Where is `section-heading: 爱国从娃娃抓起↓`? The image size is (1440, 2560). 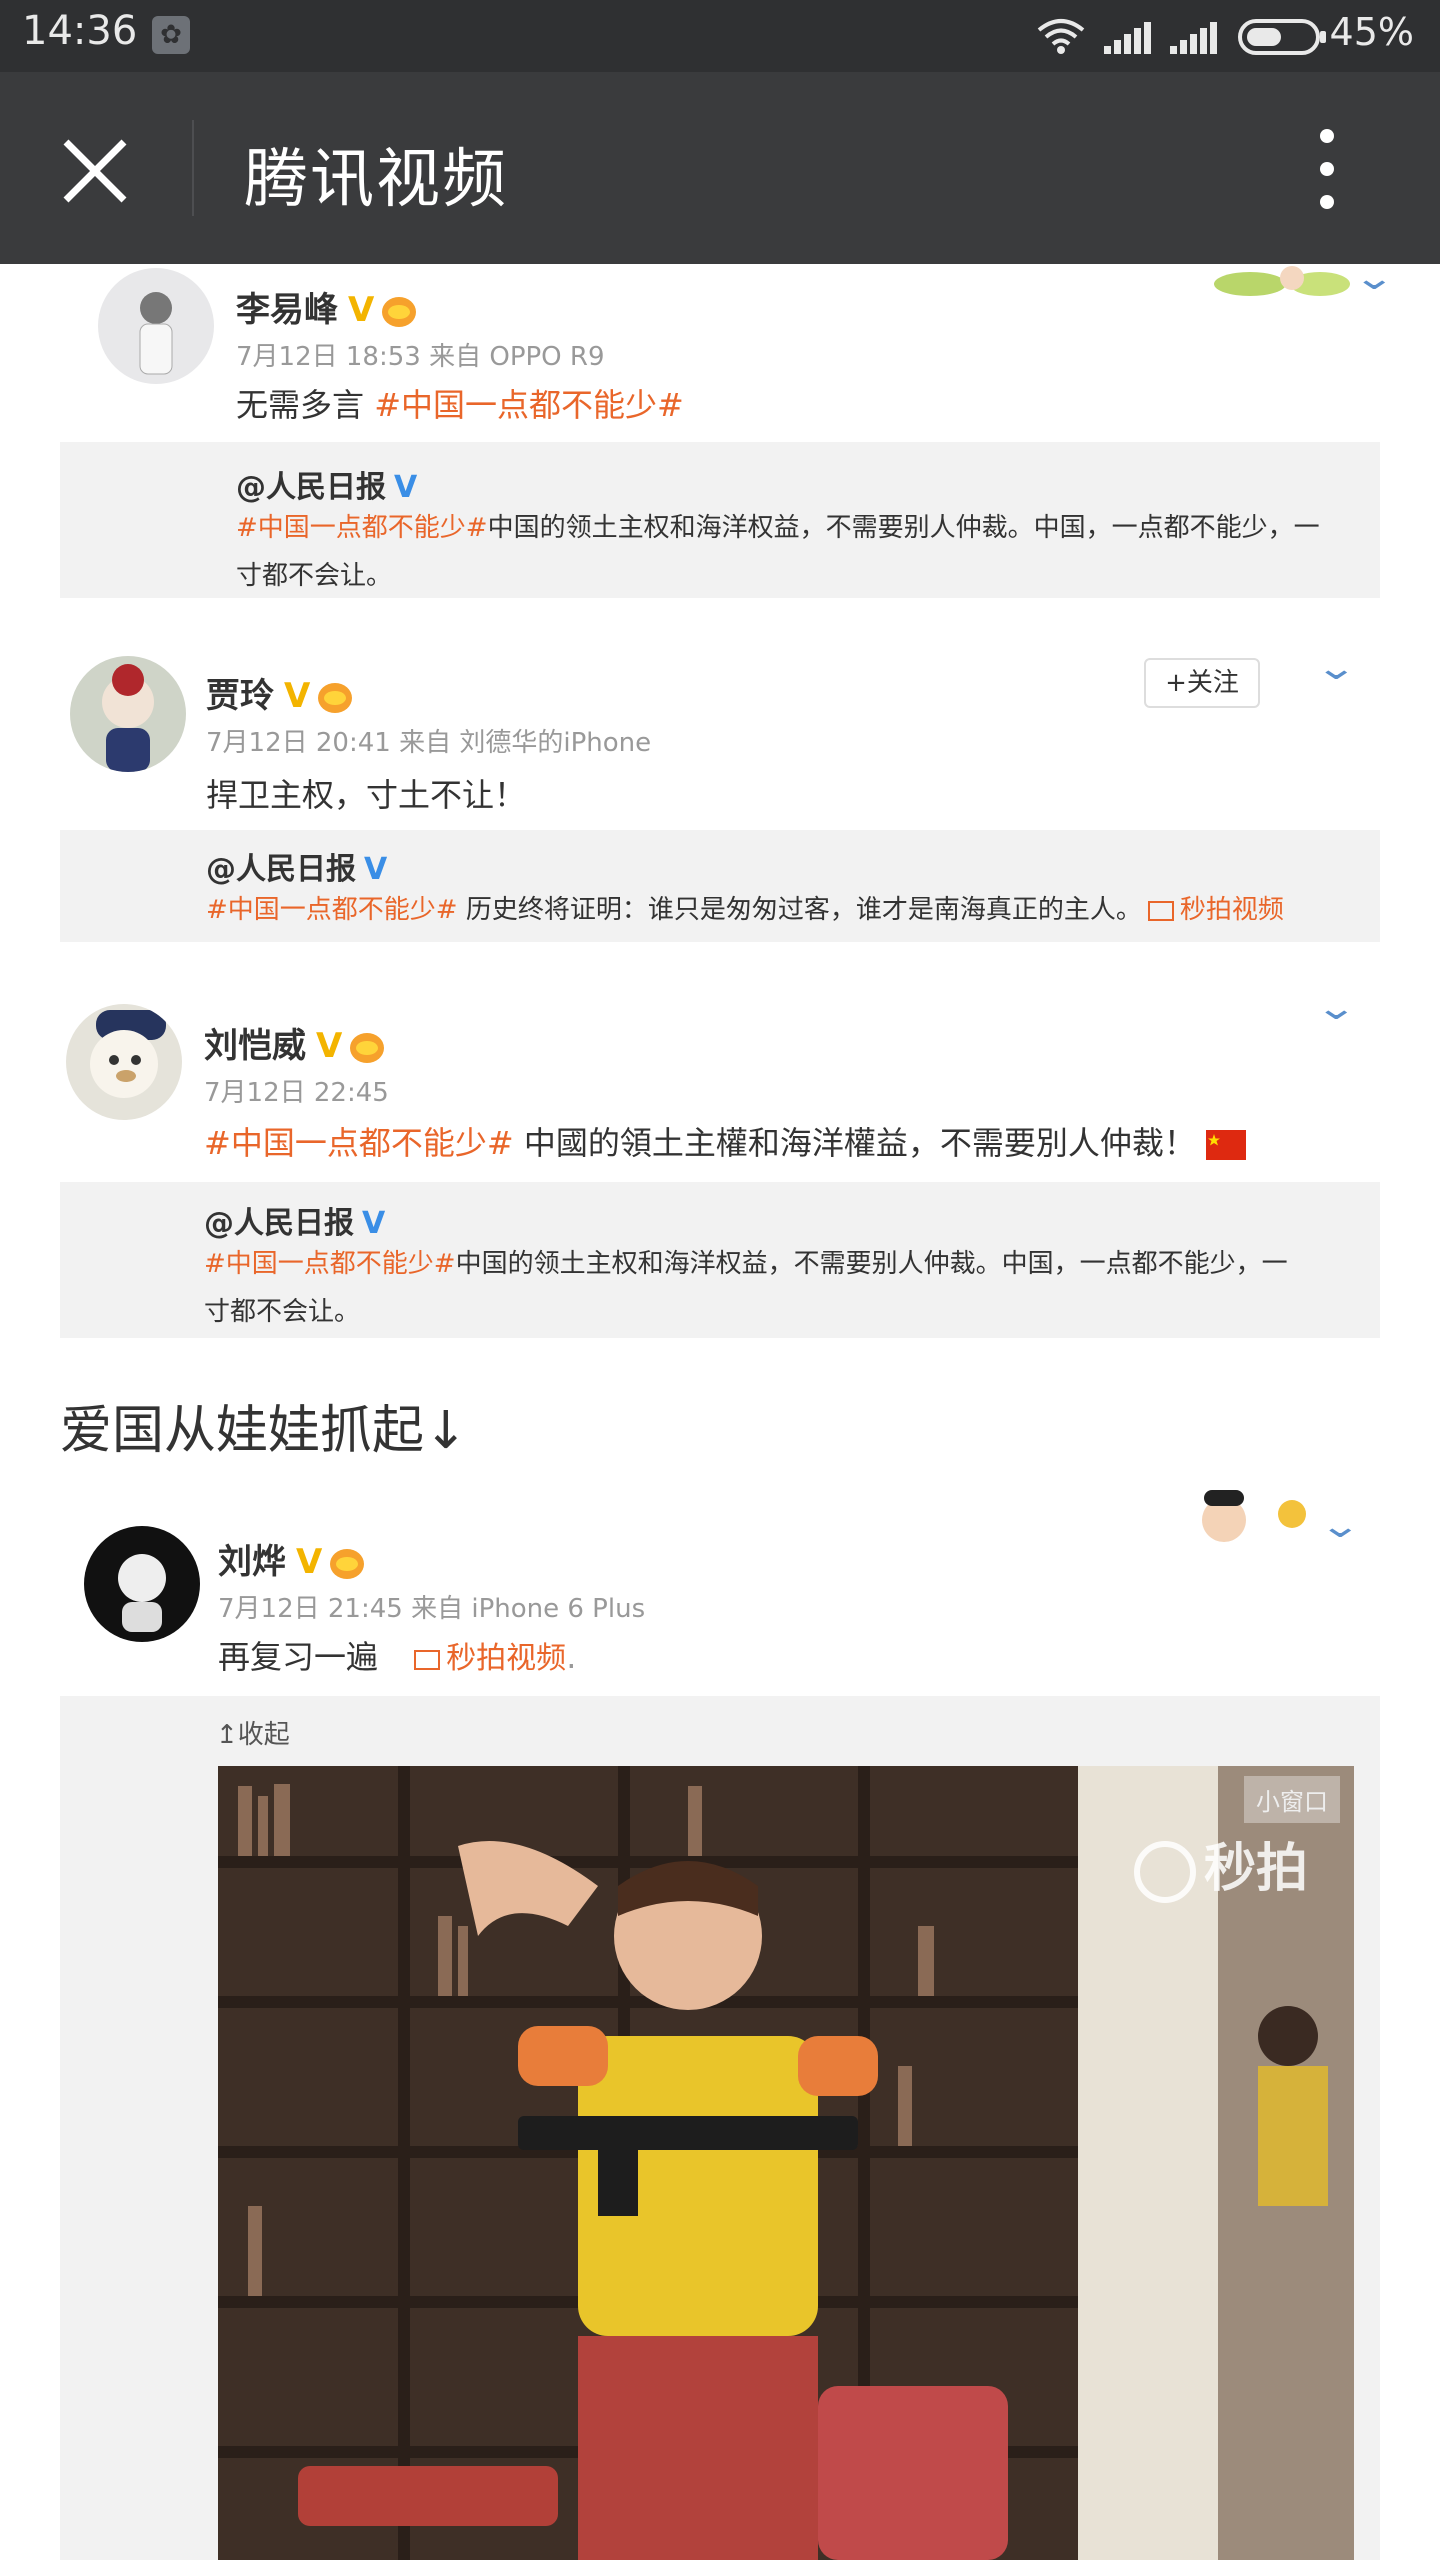 section-heading: 爱国从娃娃抓起↓ is located at coordinates (264, 1431).